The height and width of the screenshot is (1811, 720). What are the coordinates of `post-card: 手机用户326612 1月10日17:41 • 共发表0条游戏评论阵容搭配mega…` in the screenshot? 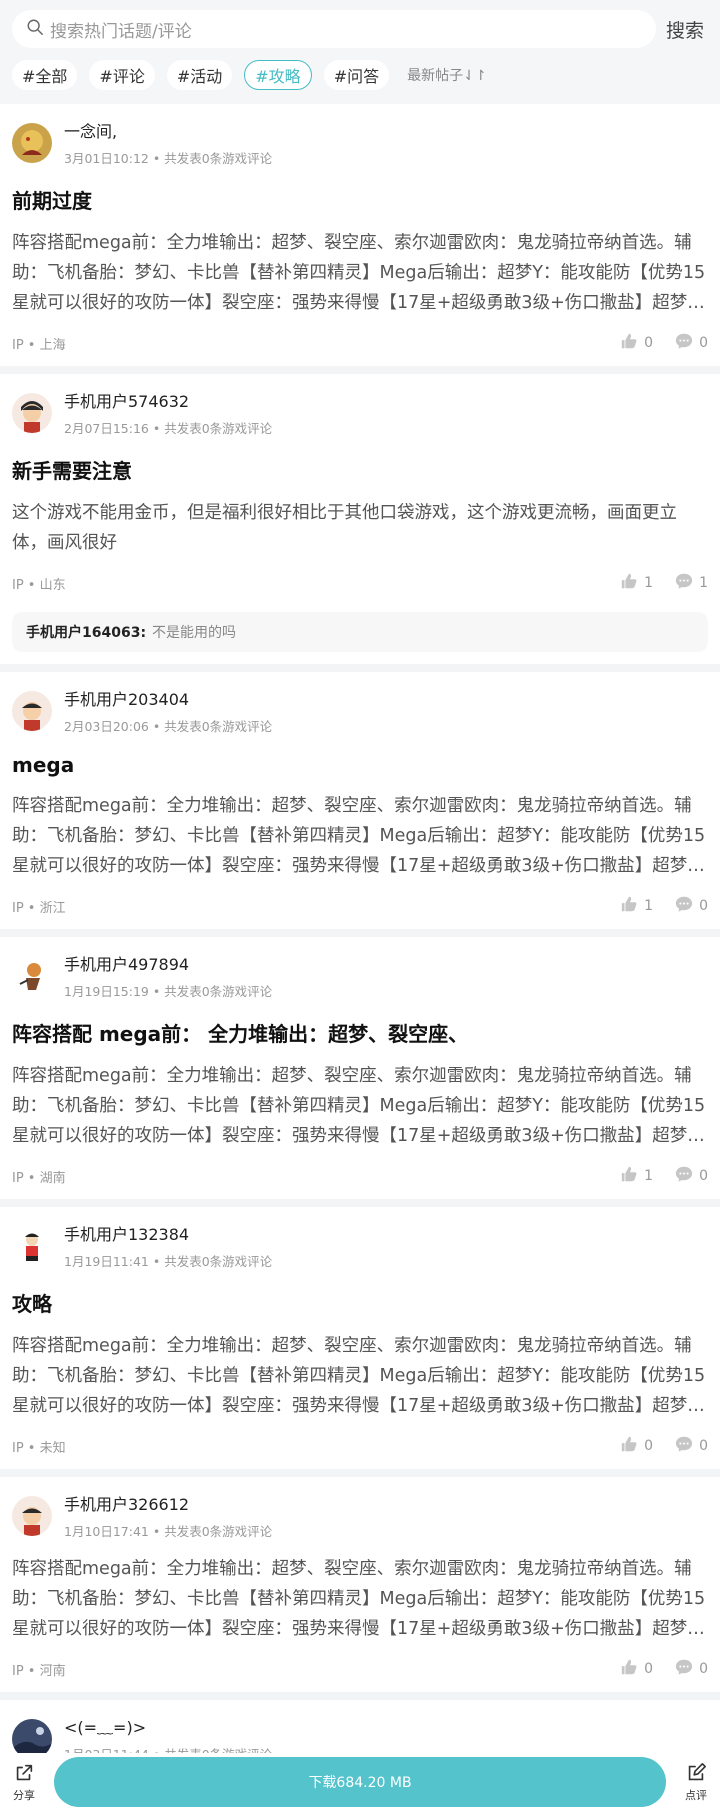 It's located at (360, 1584).